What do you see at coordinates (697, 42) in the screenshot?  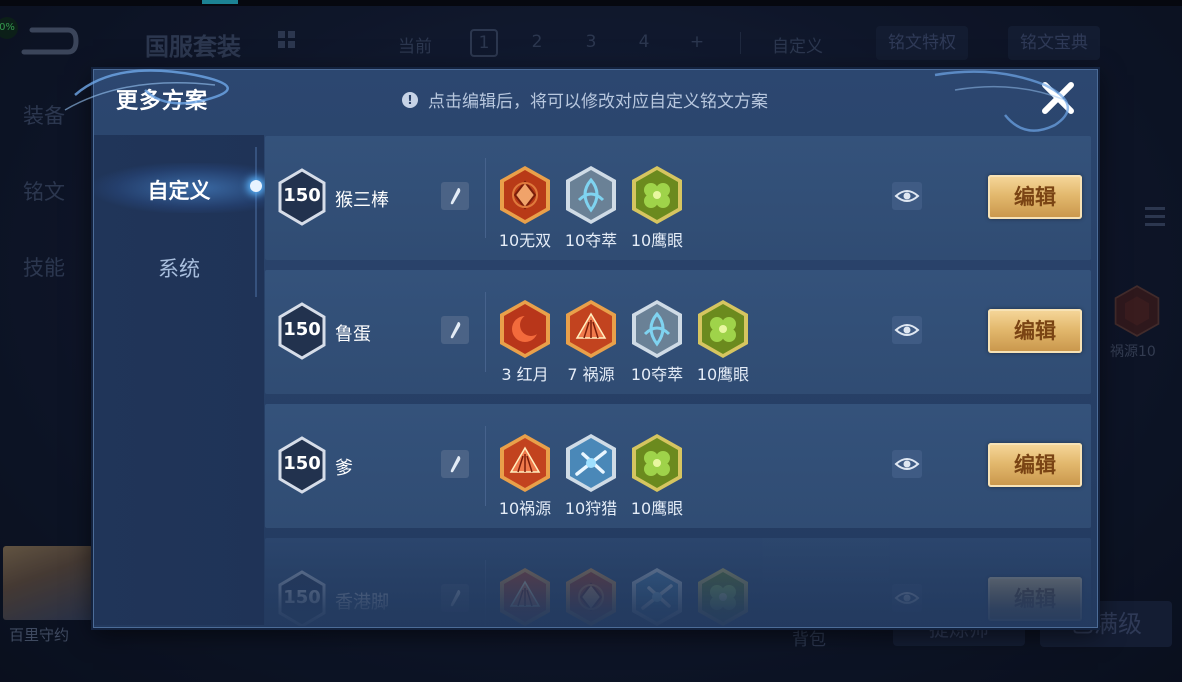 I see `bg-page-add: +` at bounding box center [697, 42].